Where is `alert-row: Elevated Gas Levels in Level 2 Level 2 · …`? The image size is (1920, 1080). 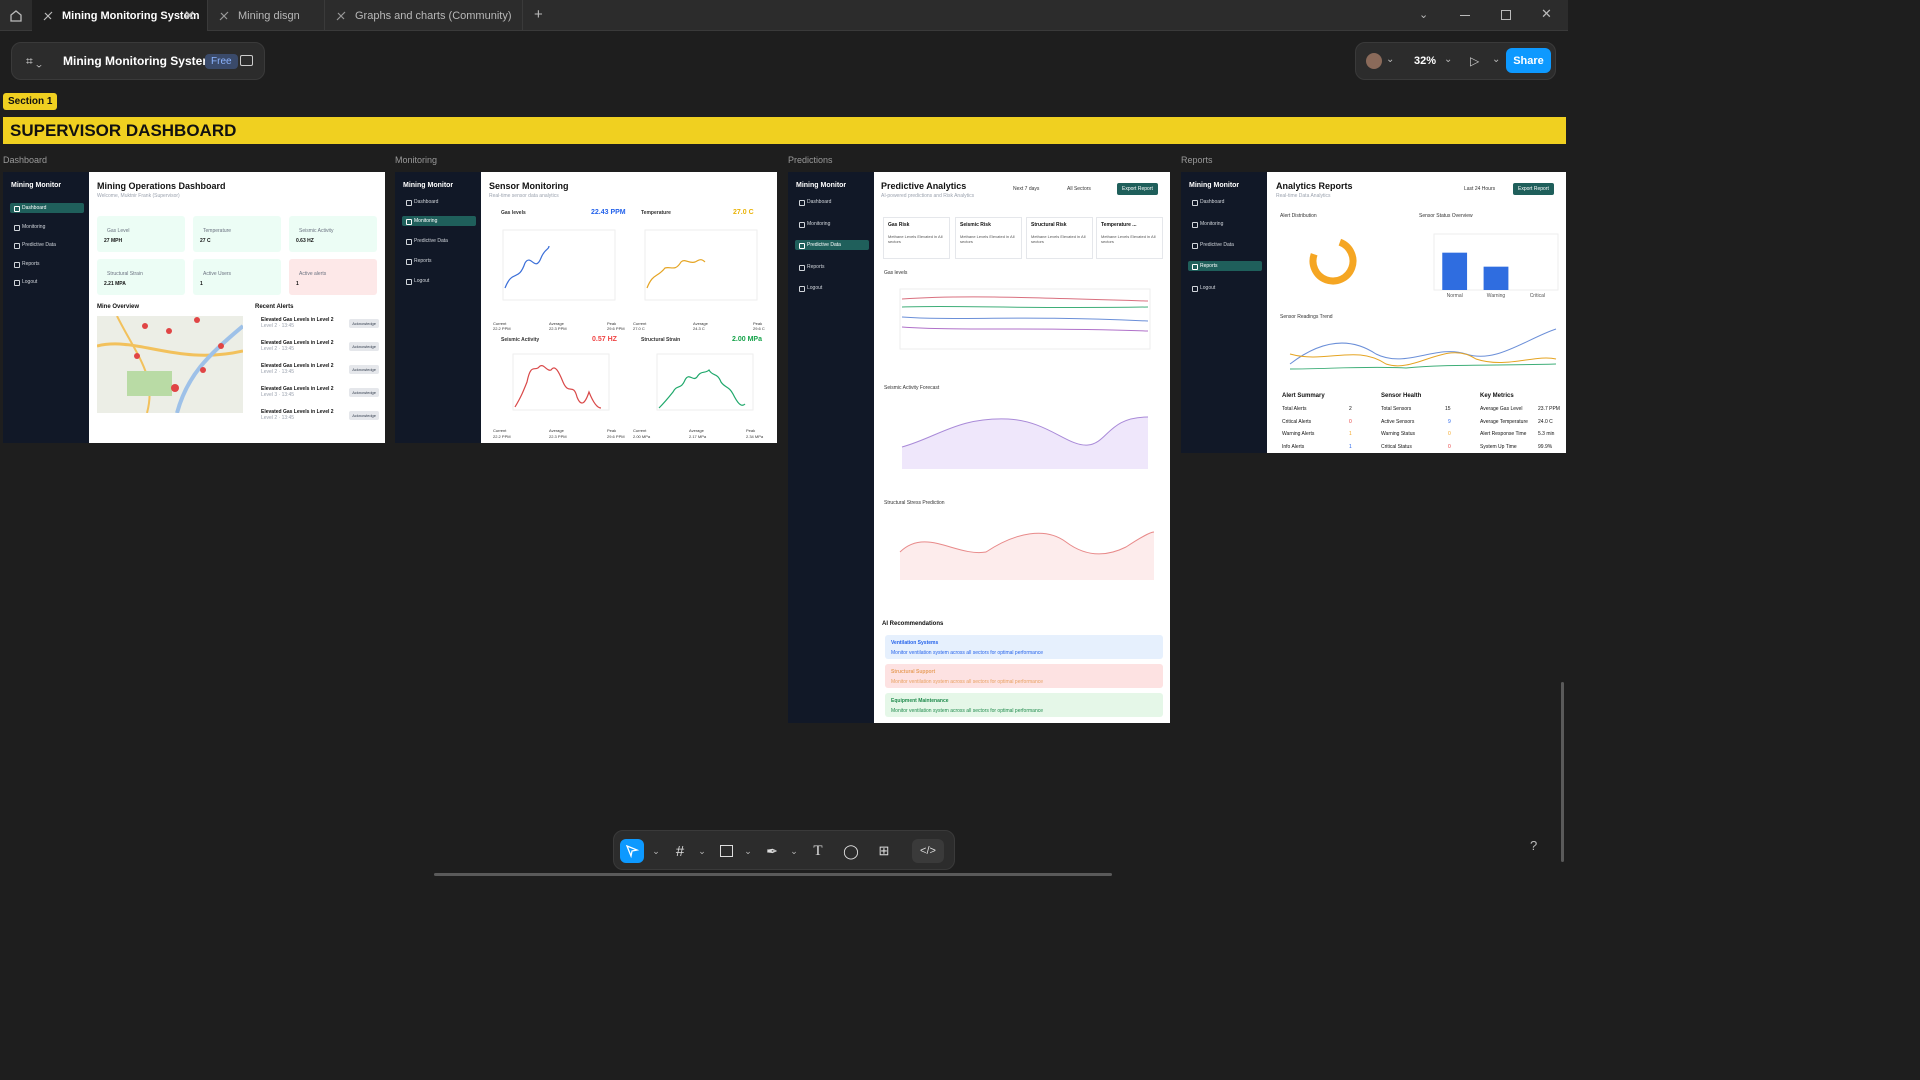
alert-row: Elevated Gas Levels in Level 2 Level 2 · … is located at coordinates (320, 327).